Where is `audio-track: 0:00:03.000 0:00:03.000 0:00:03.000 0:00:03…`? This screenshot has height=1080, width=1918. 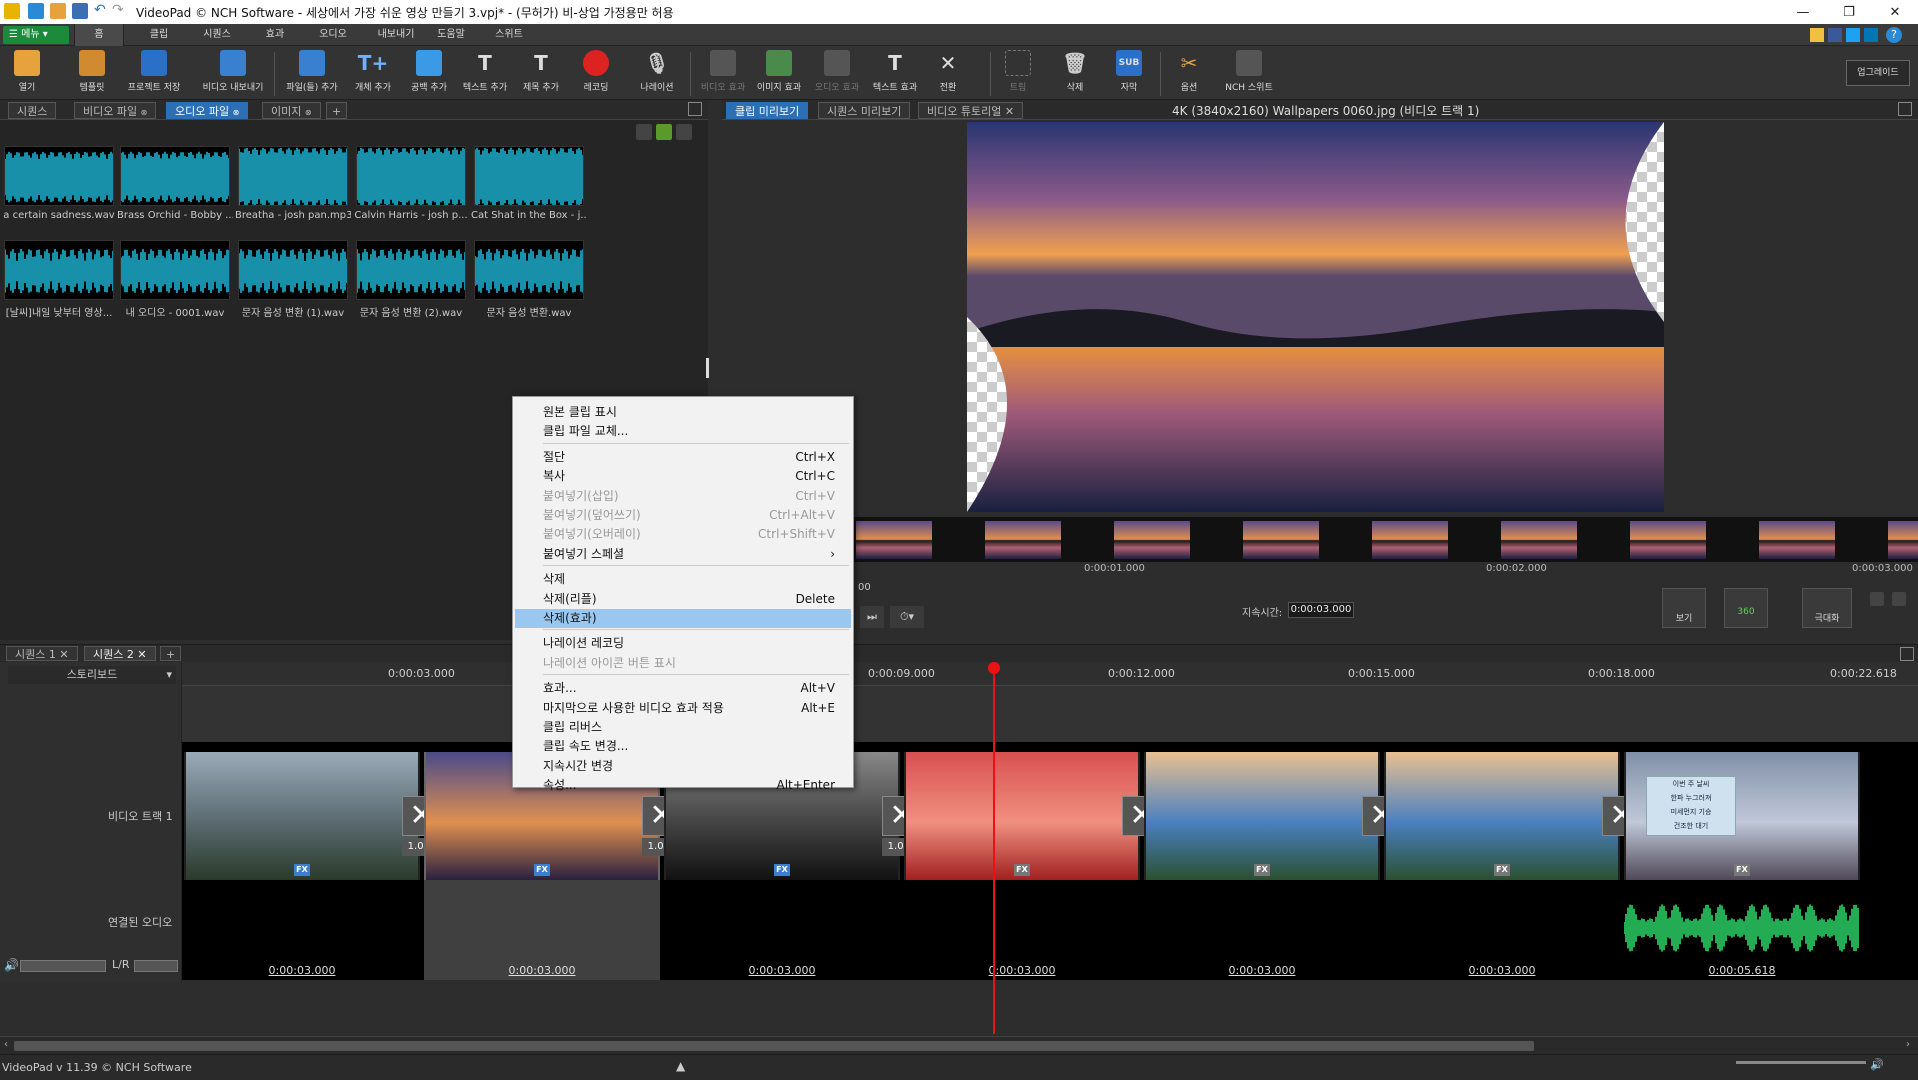
audio-track: 0:00:03.000 0:00:03.000 0:00:03.000 0:00:03… is located at coordinates (1050, 930).